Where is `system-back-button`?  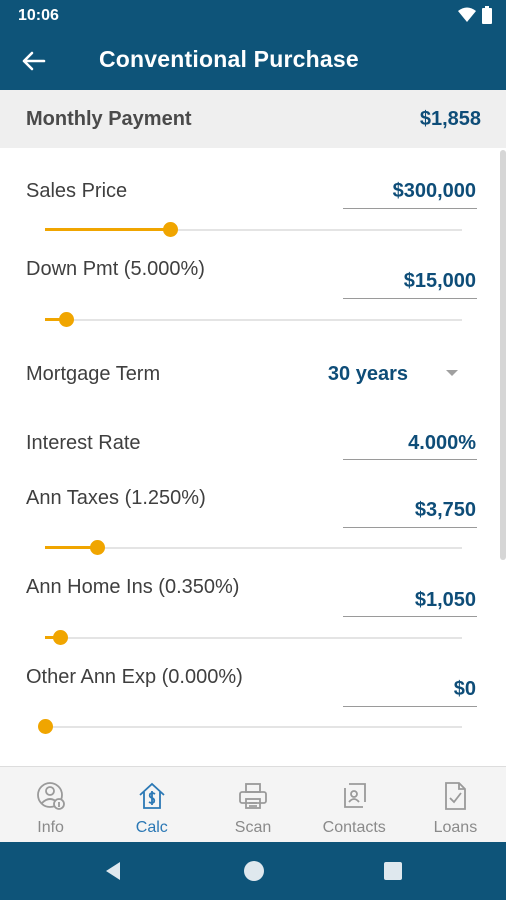 system-back-button is located at coordinates (113, 871).